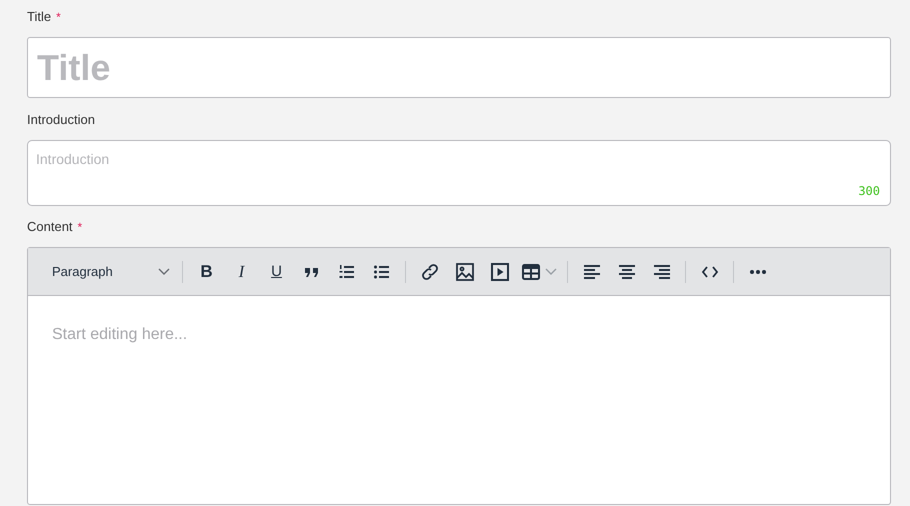 This screenshot has height=506, width=910. Describe the element at coordinates (347, 271) in the screenshot. I see `numbered-list-icon` at that location.